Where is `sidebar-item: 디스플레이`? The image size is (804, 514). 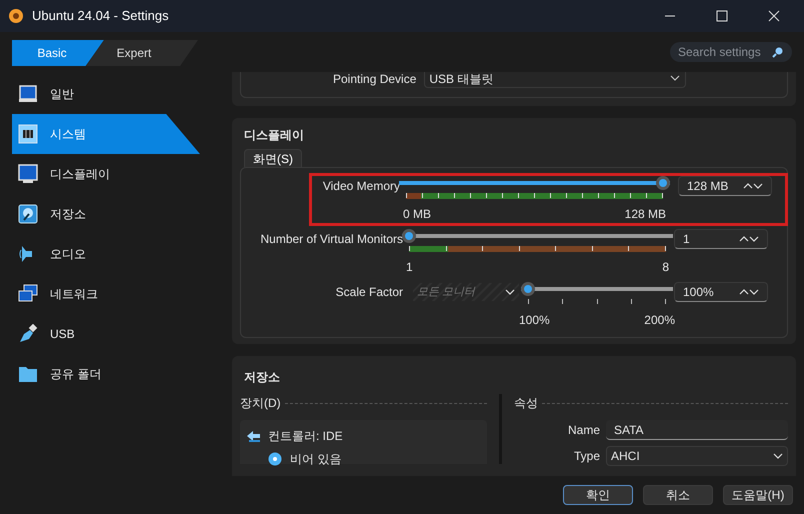 sidebar-item: 디스플레이 is located at coordinates (106, 174).